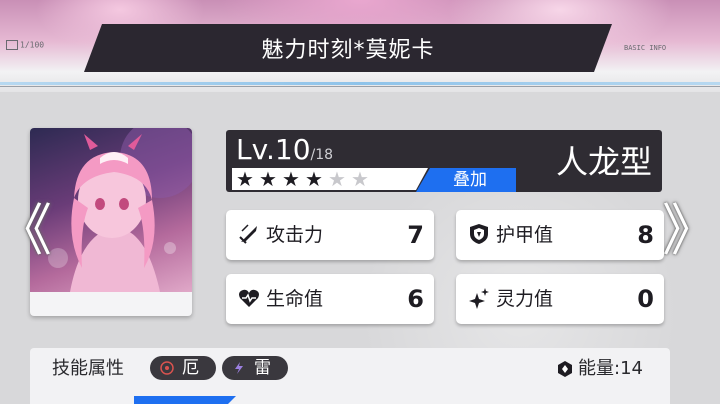 The height and width of the screenshot is (404, 720). Describe the element at coordinates (167, 368) in the screenshot. I see `curse-icon` at that location.